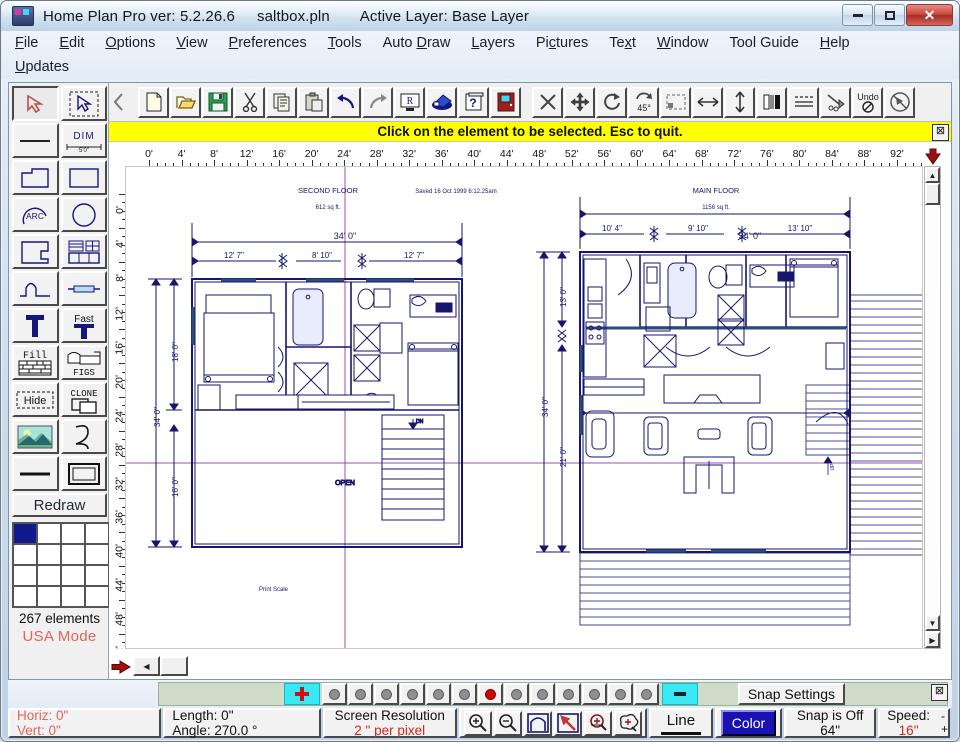 The width and height of the screenshot is (960, 742). Describe the element at coordinates (675, 102) in the screenshot. I see `select-area-icon` at that location.